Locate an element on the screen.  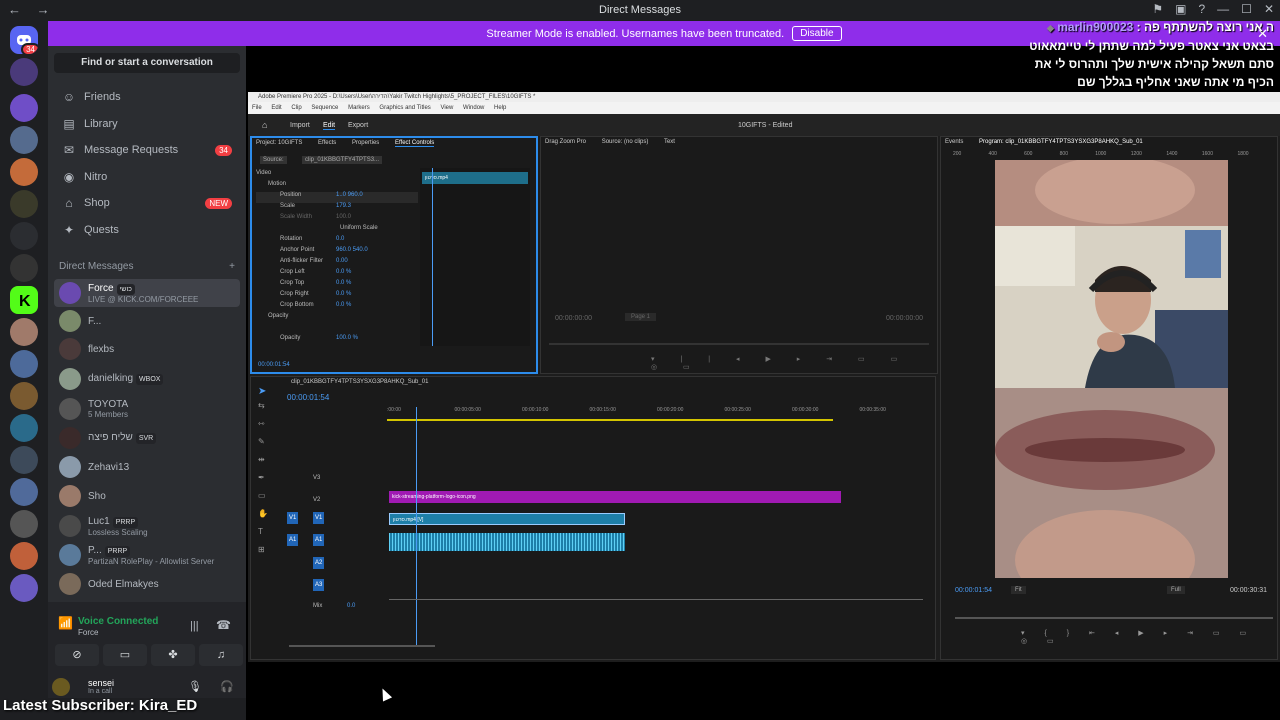
soundboard-button: ♫ is located at coordinates (221, 655).